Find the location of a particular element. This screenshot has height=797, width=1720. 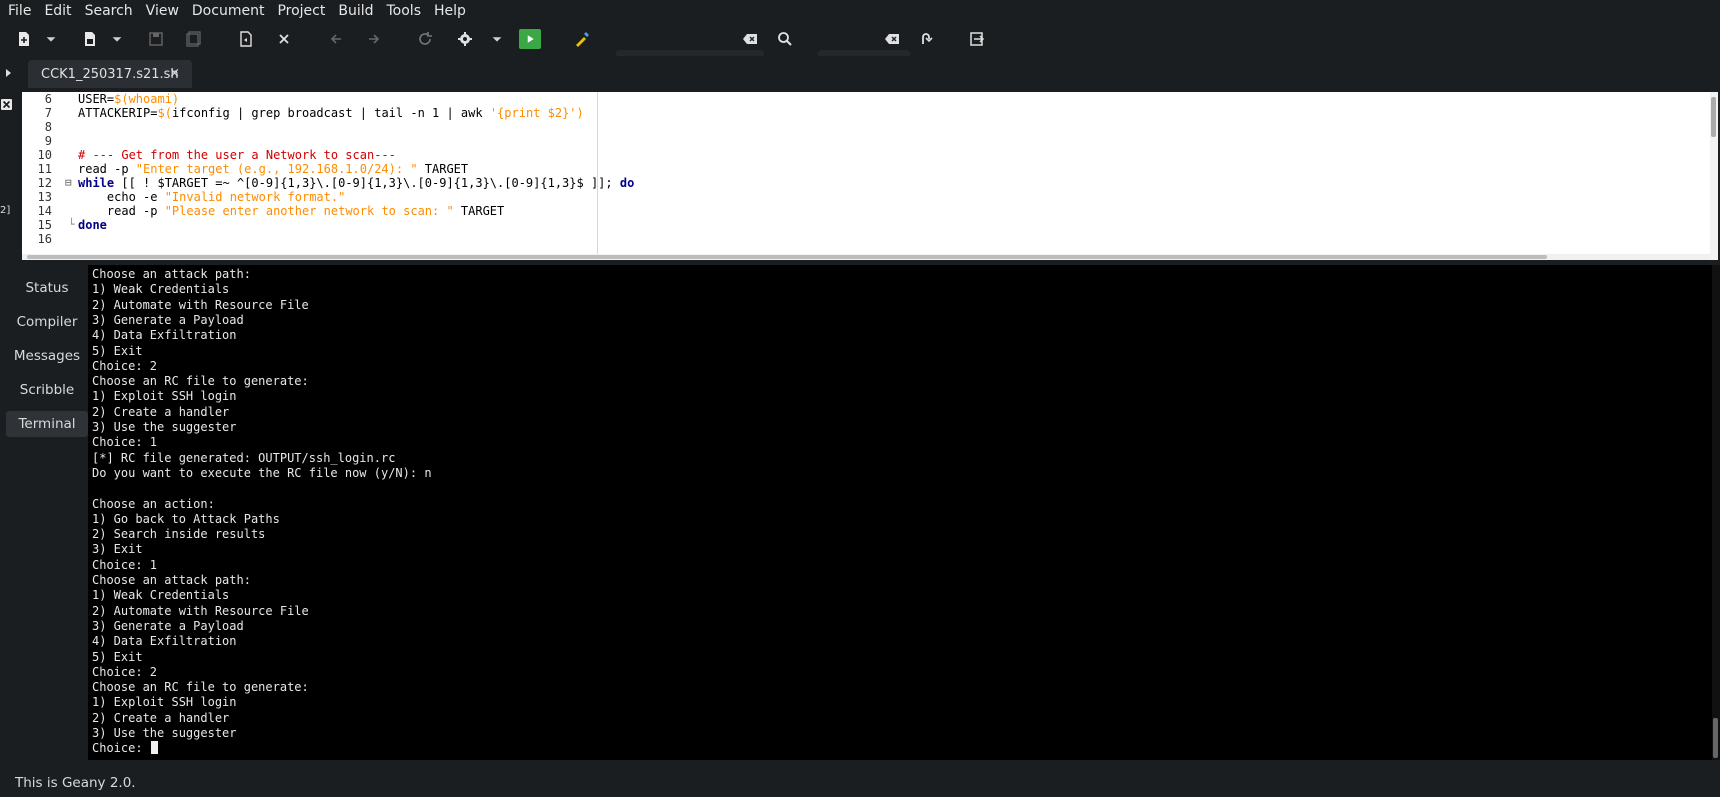

tab-label: CCK1_250317.s21.sh is located at coordinates (110, 74).